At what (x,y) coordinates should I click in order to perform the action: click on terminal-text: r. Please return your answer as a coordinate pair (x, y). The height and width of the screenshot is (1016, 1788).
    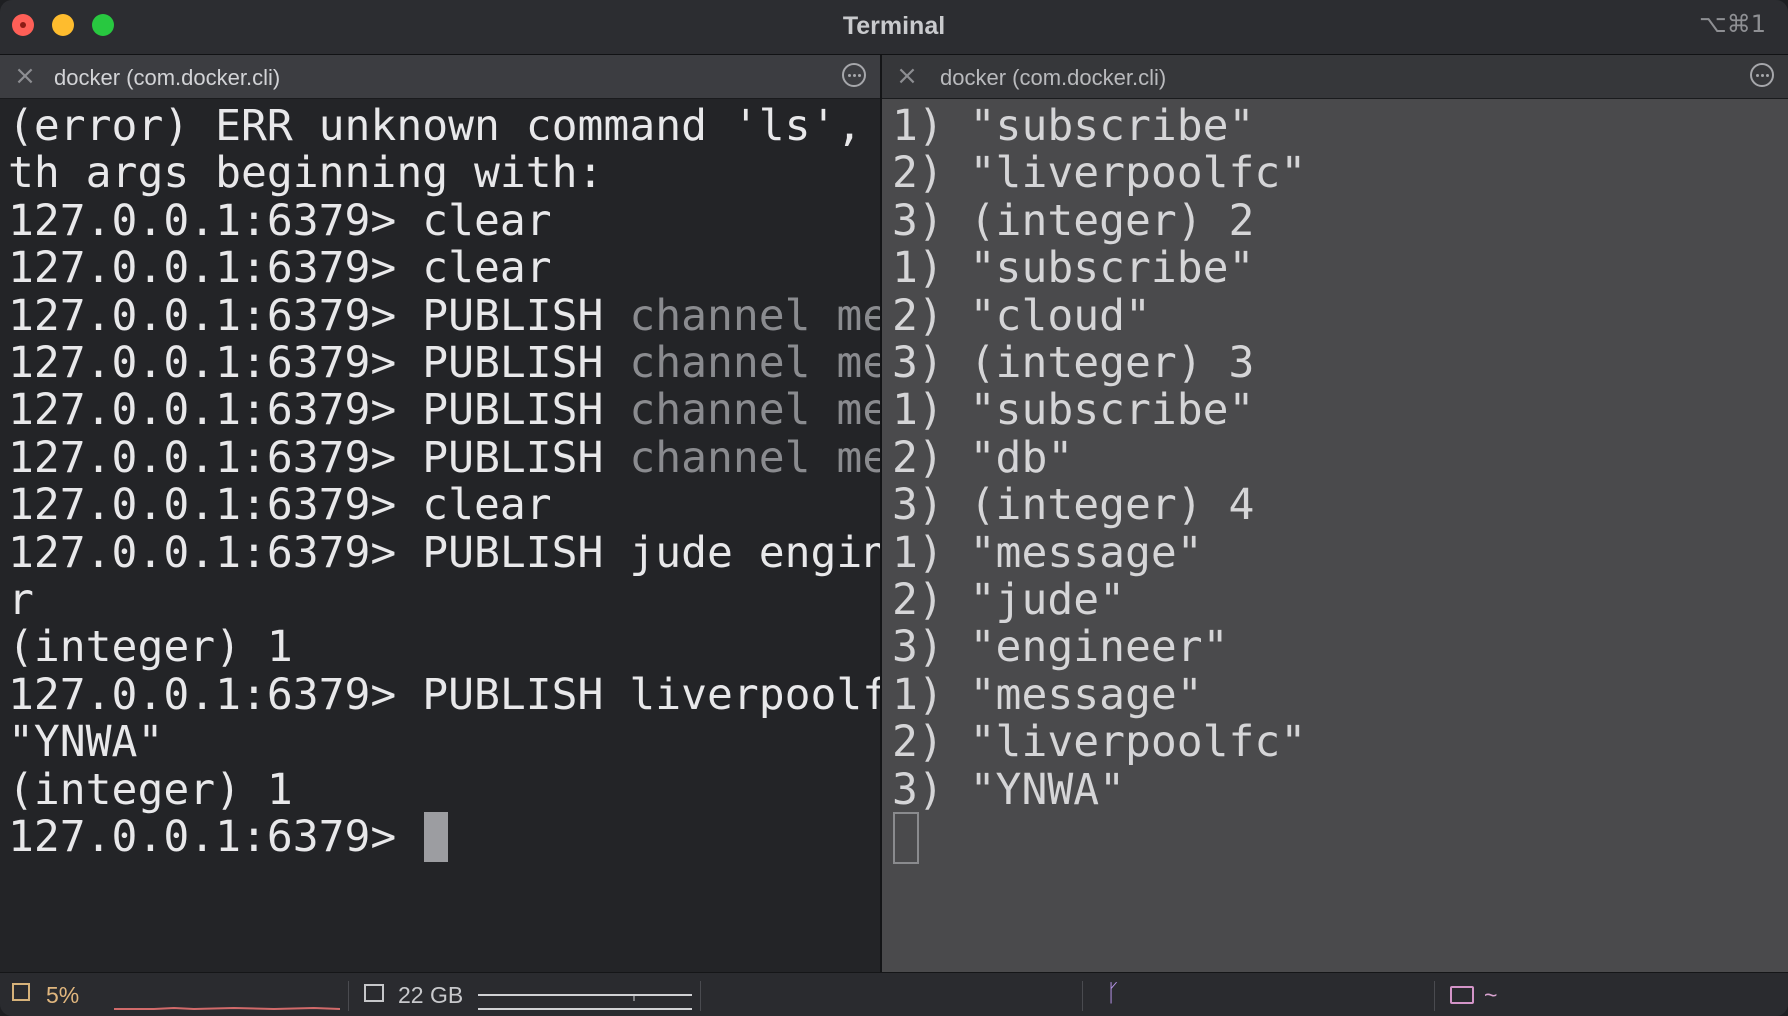
    Looking at the image, I should click on (21, 600).